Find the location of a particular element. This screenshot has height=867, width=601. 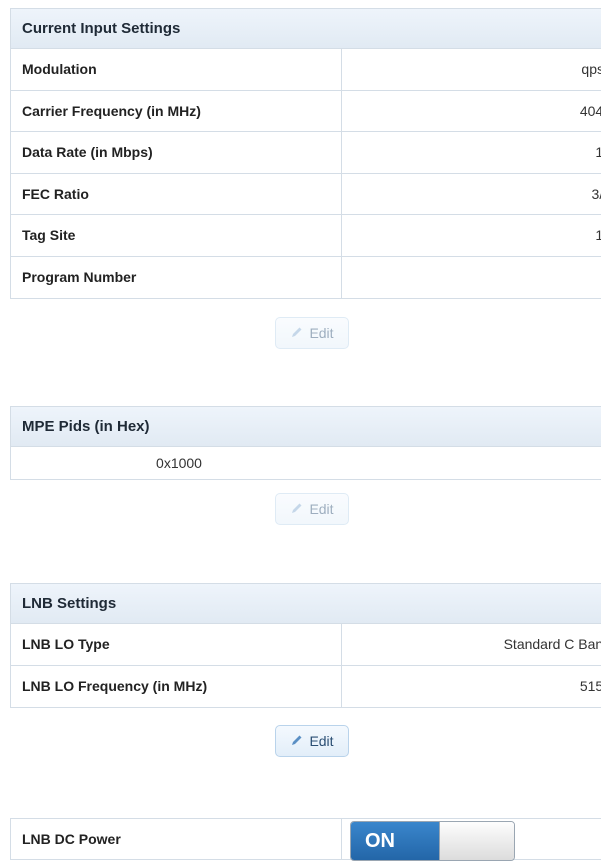

fec-ratio-label: FEC Ratio is located at coordinates (176, 193).